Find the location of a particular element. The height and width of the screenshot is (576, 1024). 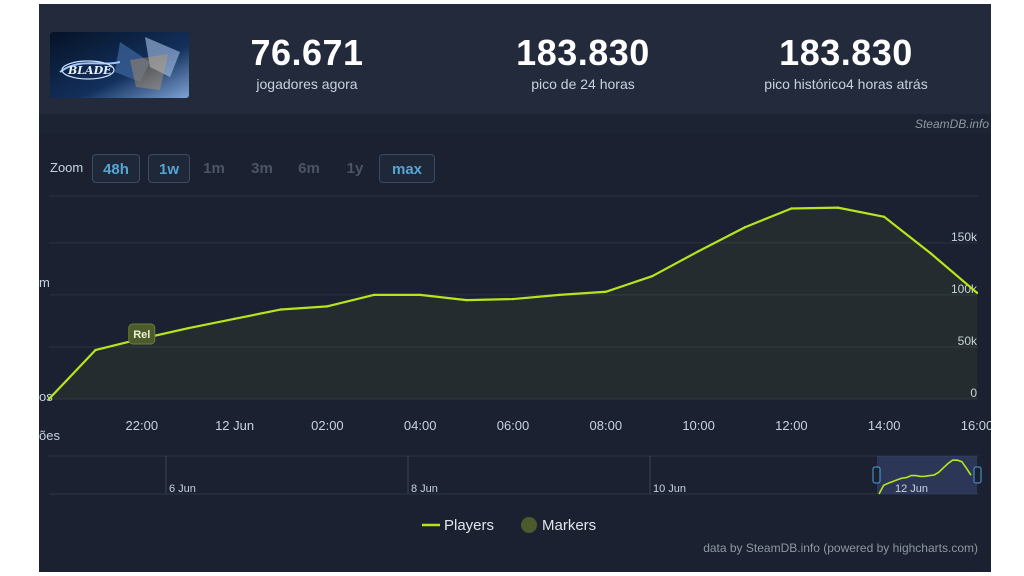

navigator-handle-right is located at coordinates (977, 475).